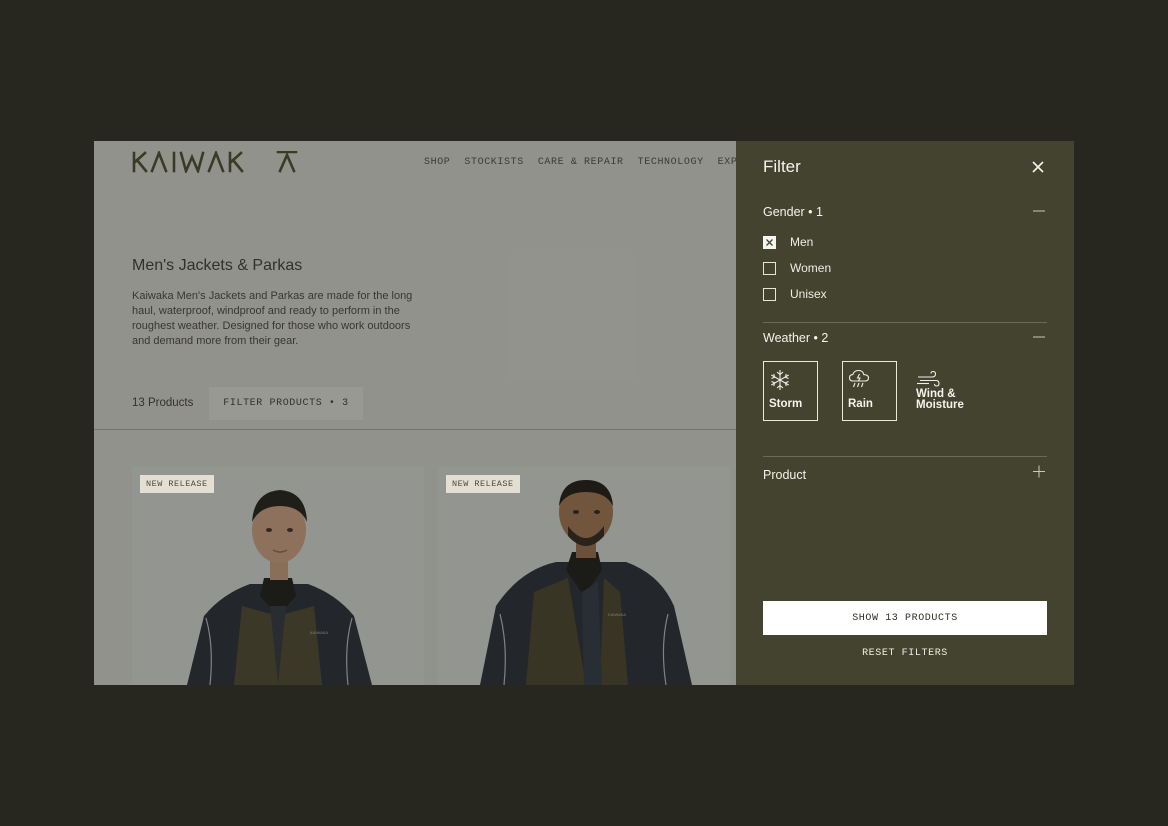 Image resolution: width=1168 pixels, height=826 pixels. I want to click on rain-cloud-icon, so click(859, 378).